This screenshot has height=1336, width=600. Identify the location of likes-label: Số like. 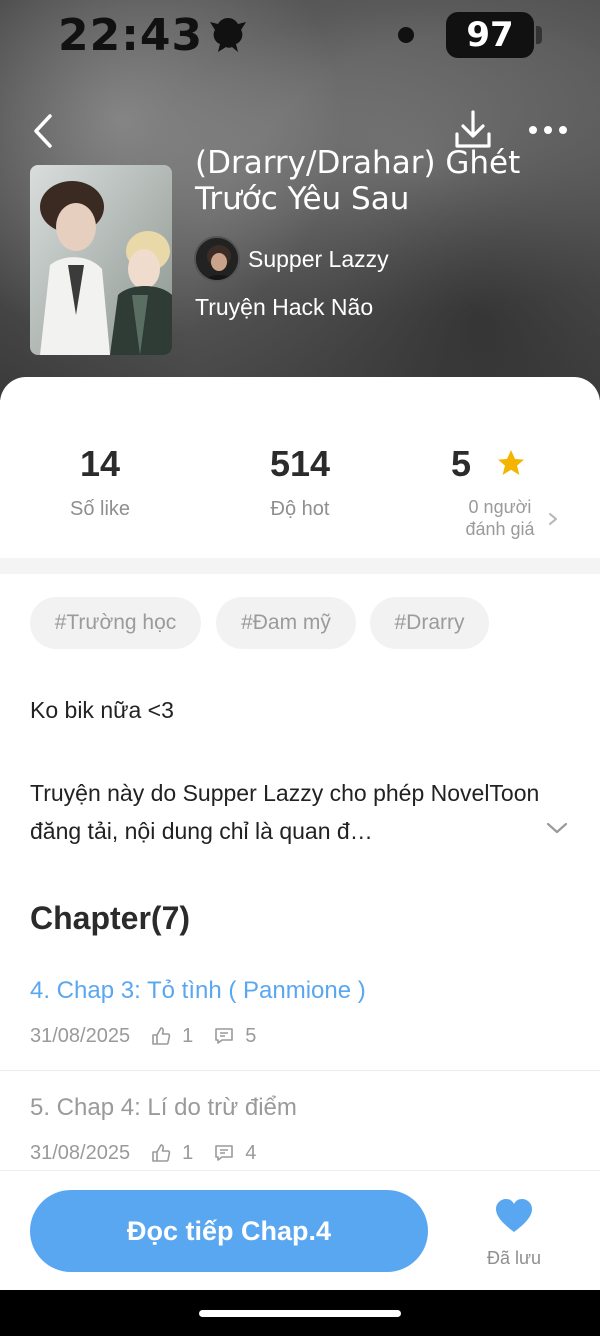
(100, 509).